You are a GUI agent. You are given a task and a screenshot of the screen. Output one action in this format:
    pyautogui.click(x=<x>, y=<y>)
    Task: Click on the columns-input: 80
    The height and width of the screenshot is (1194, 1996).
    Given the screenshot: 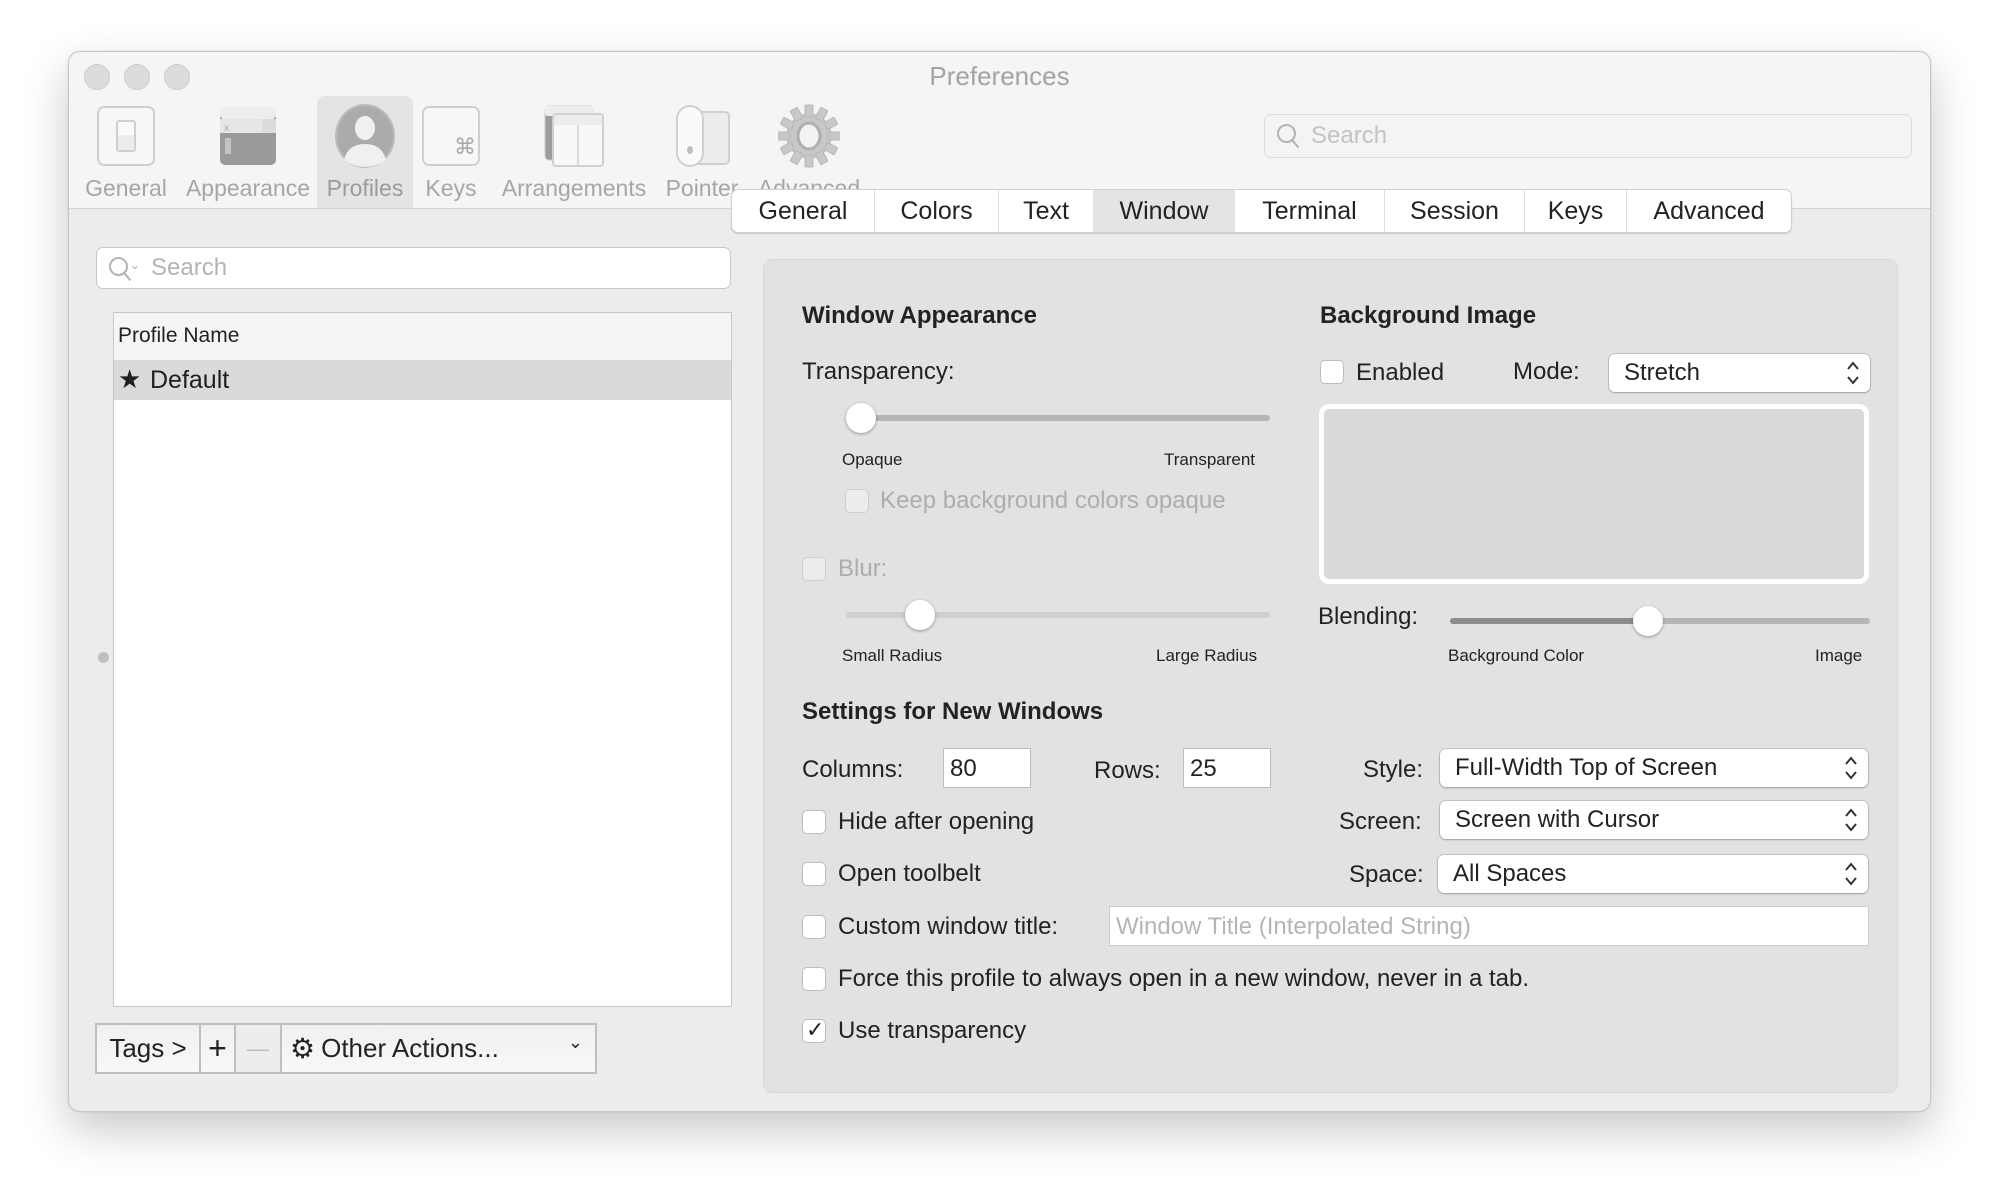 What is the action you would take?
    pyautogui.click(x=987, y=768)
    